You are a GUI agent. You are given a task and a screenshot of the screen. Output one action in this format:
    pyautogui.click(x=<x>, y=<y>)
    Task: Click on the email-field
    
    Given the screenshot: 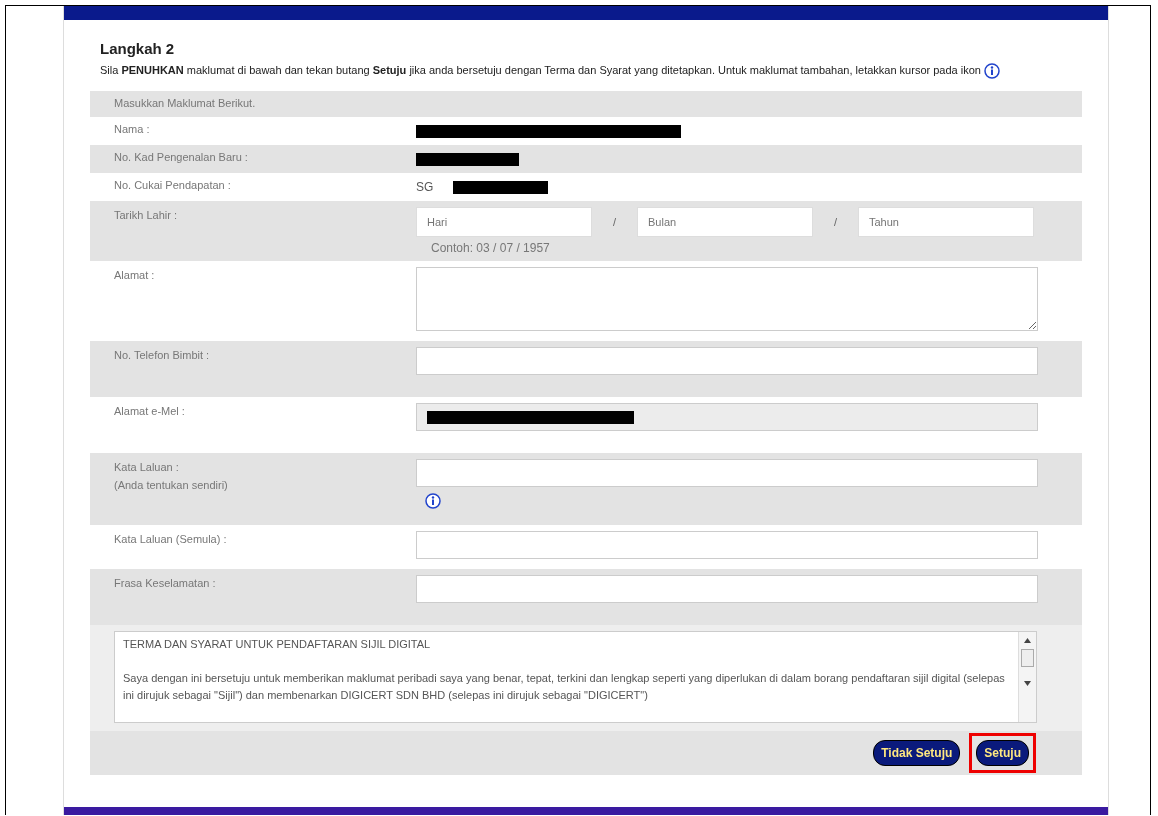 What is the action you would take?
    pyautogui.click(x=727, y=417)
    